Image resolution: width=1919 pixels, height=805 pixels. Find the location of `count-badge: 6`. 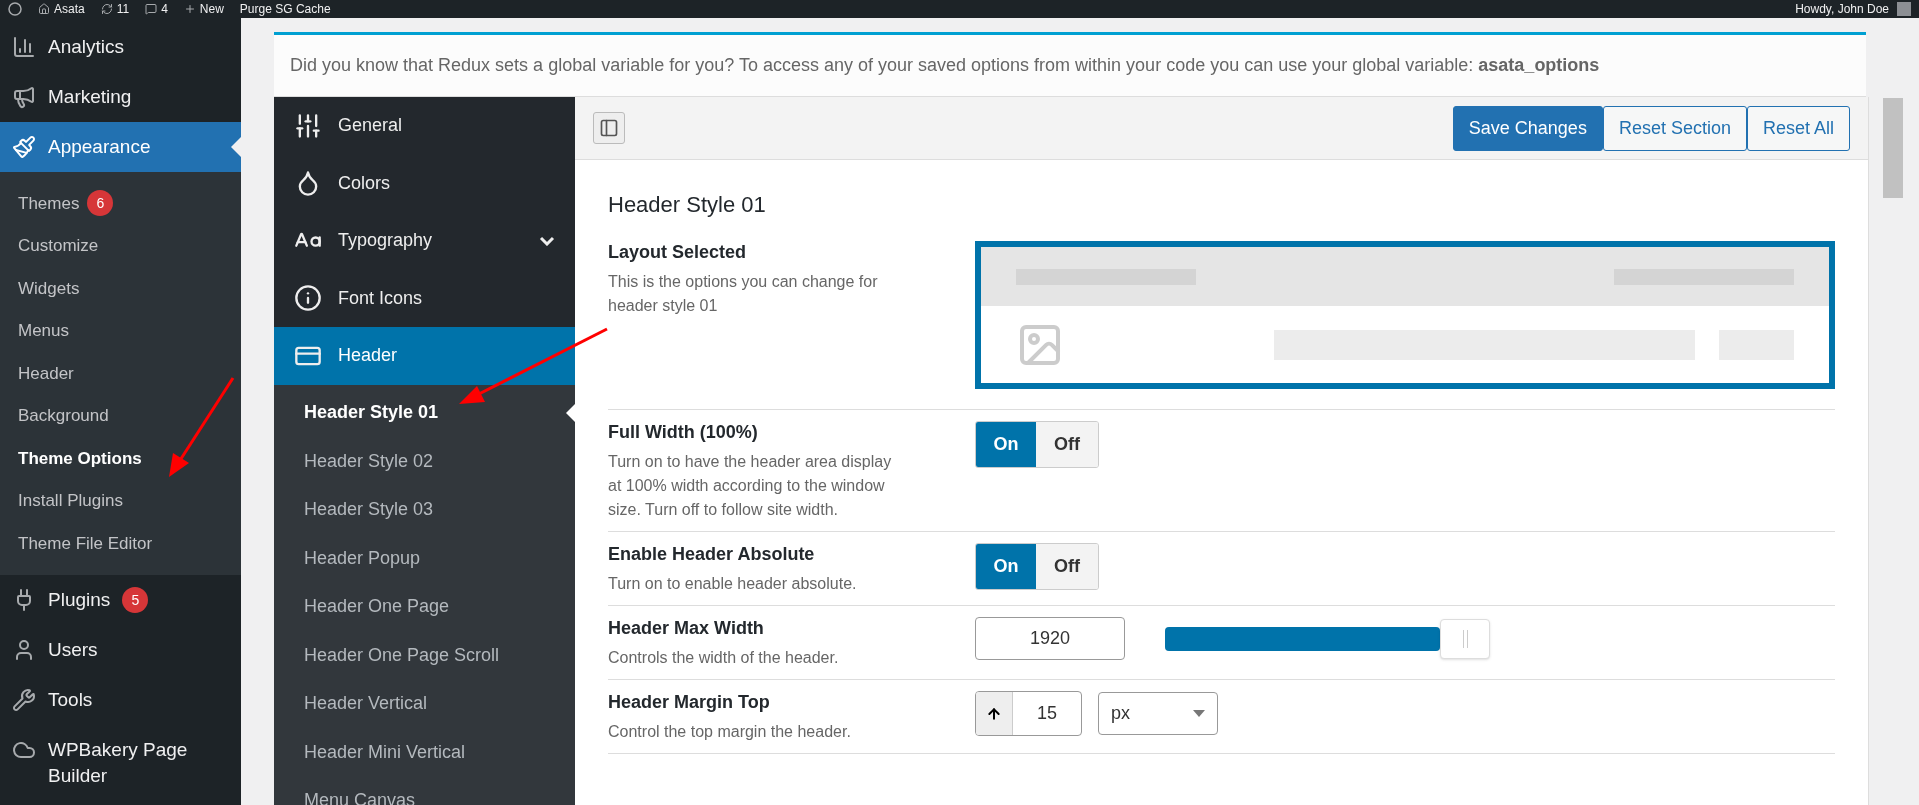

count-badge: 6 is located at coordinates (100, 203).